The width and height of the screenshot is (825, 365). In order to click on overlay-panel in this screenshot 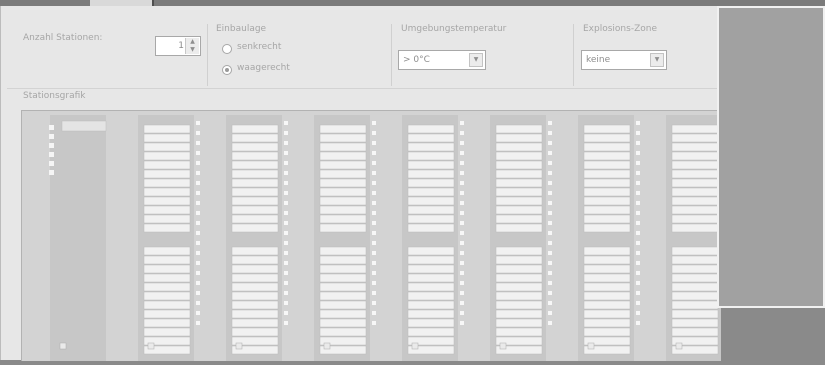, I will do `click(771, 157)`.